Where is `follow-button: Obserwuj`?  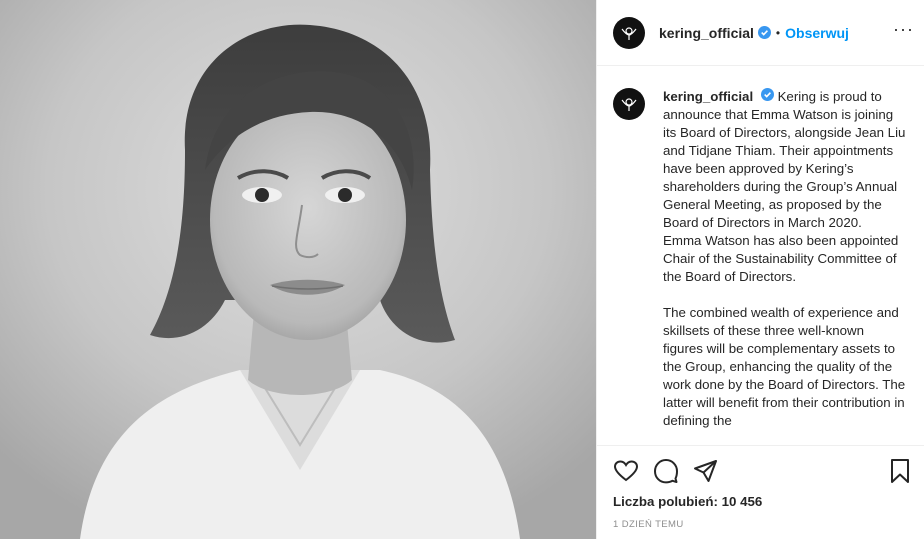 follow-button: Obserwuj is located at coordinates (817, 33).